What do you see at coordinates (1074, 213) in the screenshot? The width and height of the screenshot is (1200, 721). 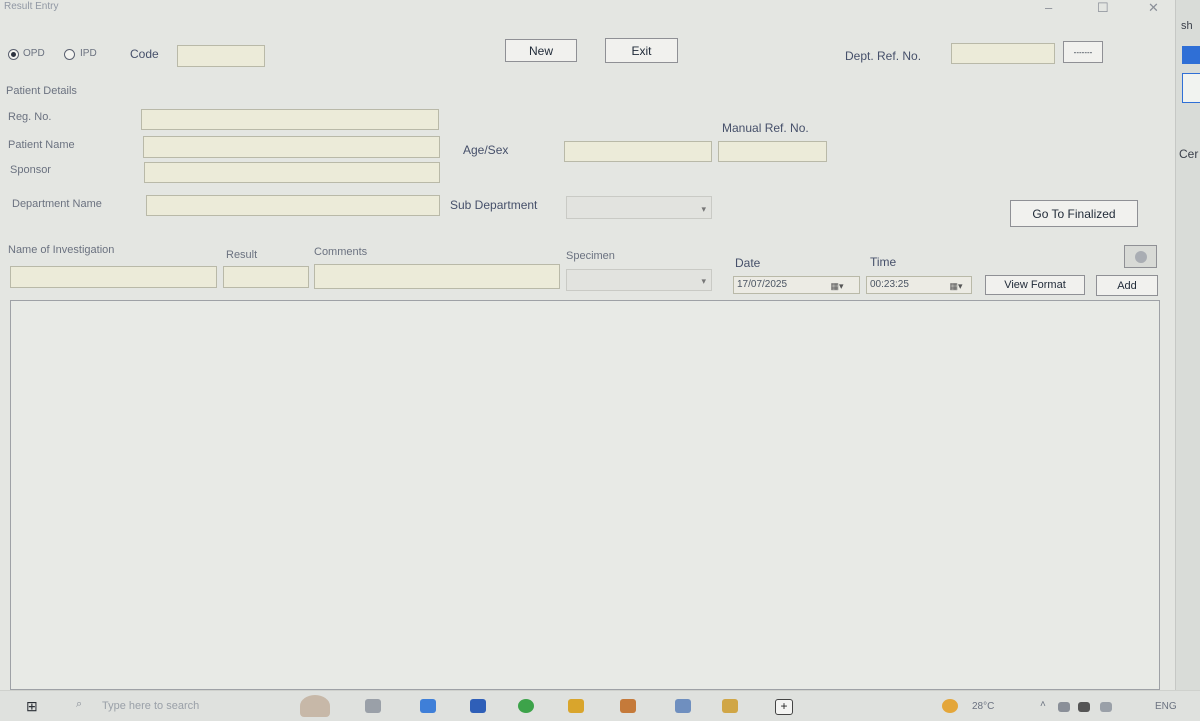 I see `go-to-finalized-button: Go To Finalized` at bounding box center [1074, 213].